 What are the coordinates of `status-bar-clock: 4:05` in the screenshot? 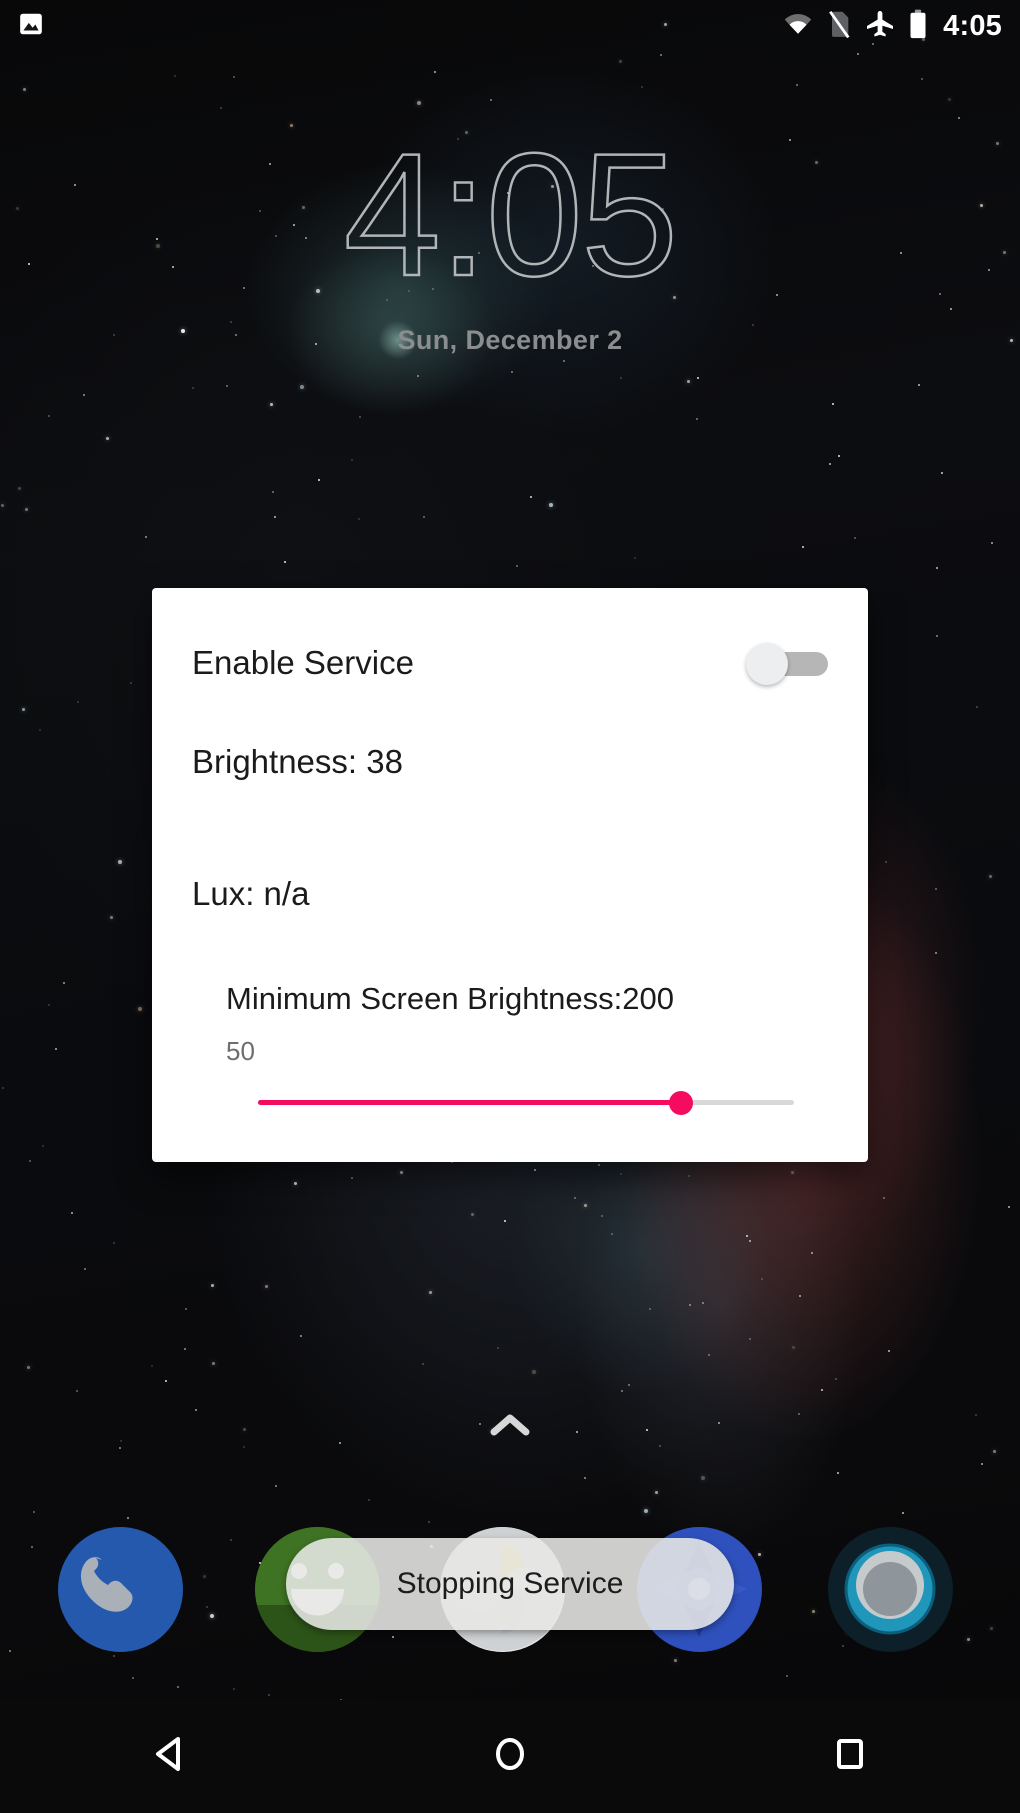 It's located at (972, 25).